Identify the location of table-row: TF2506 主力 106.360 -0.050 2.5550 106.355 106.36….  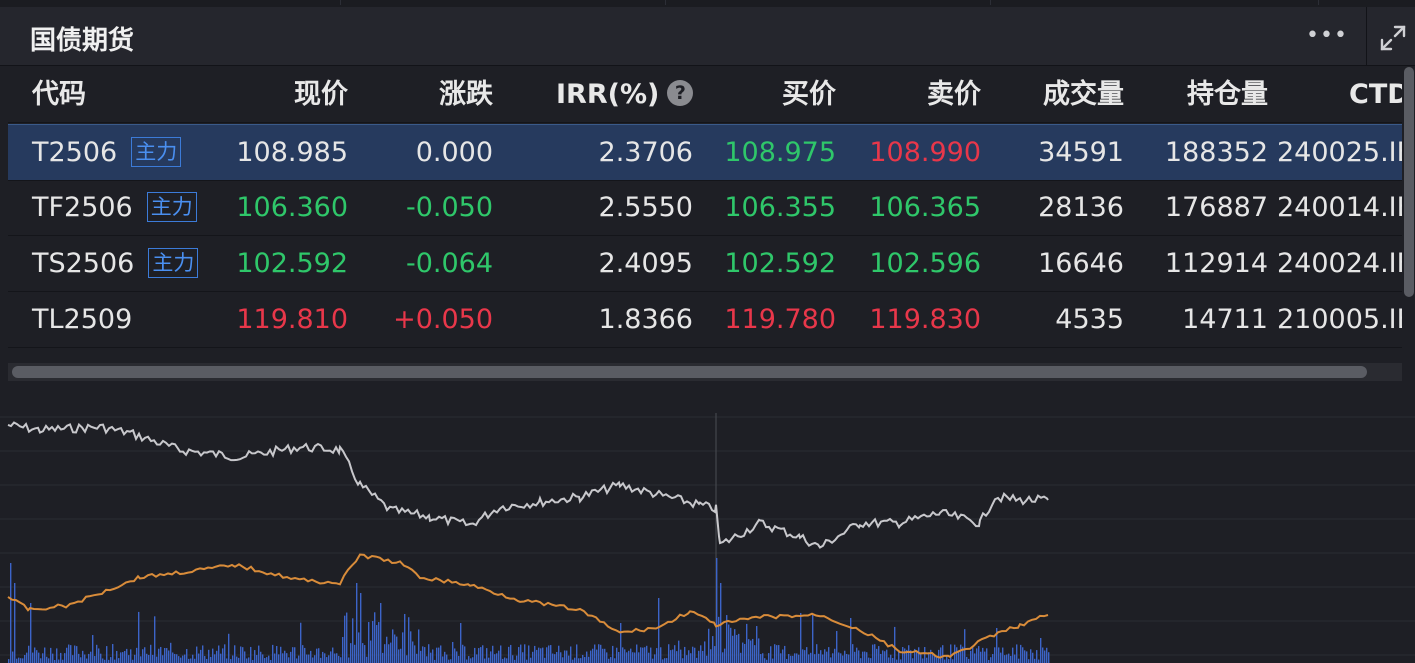
(705, 208).